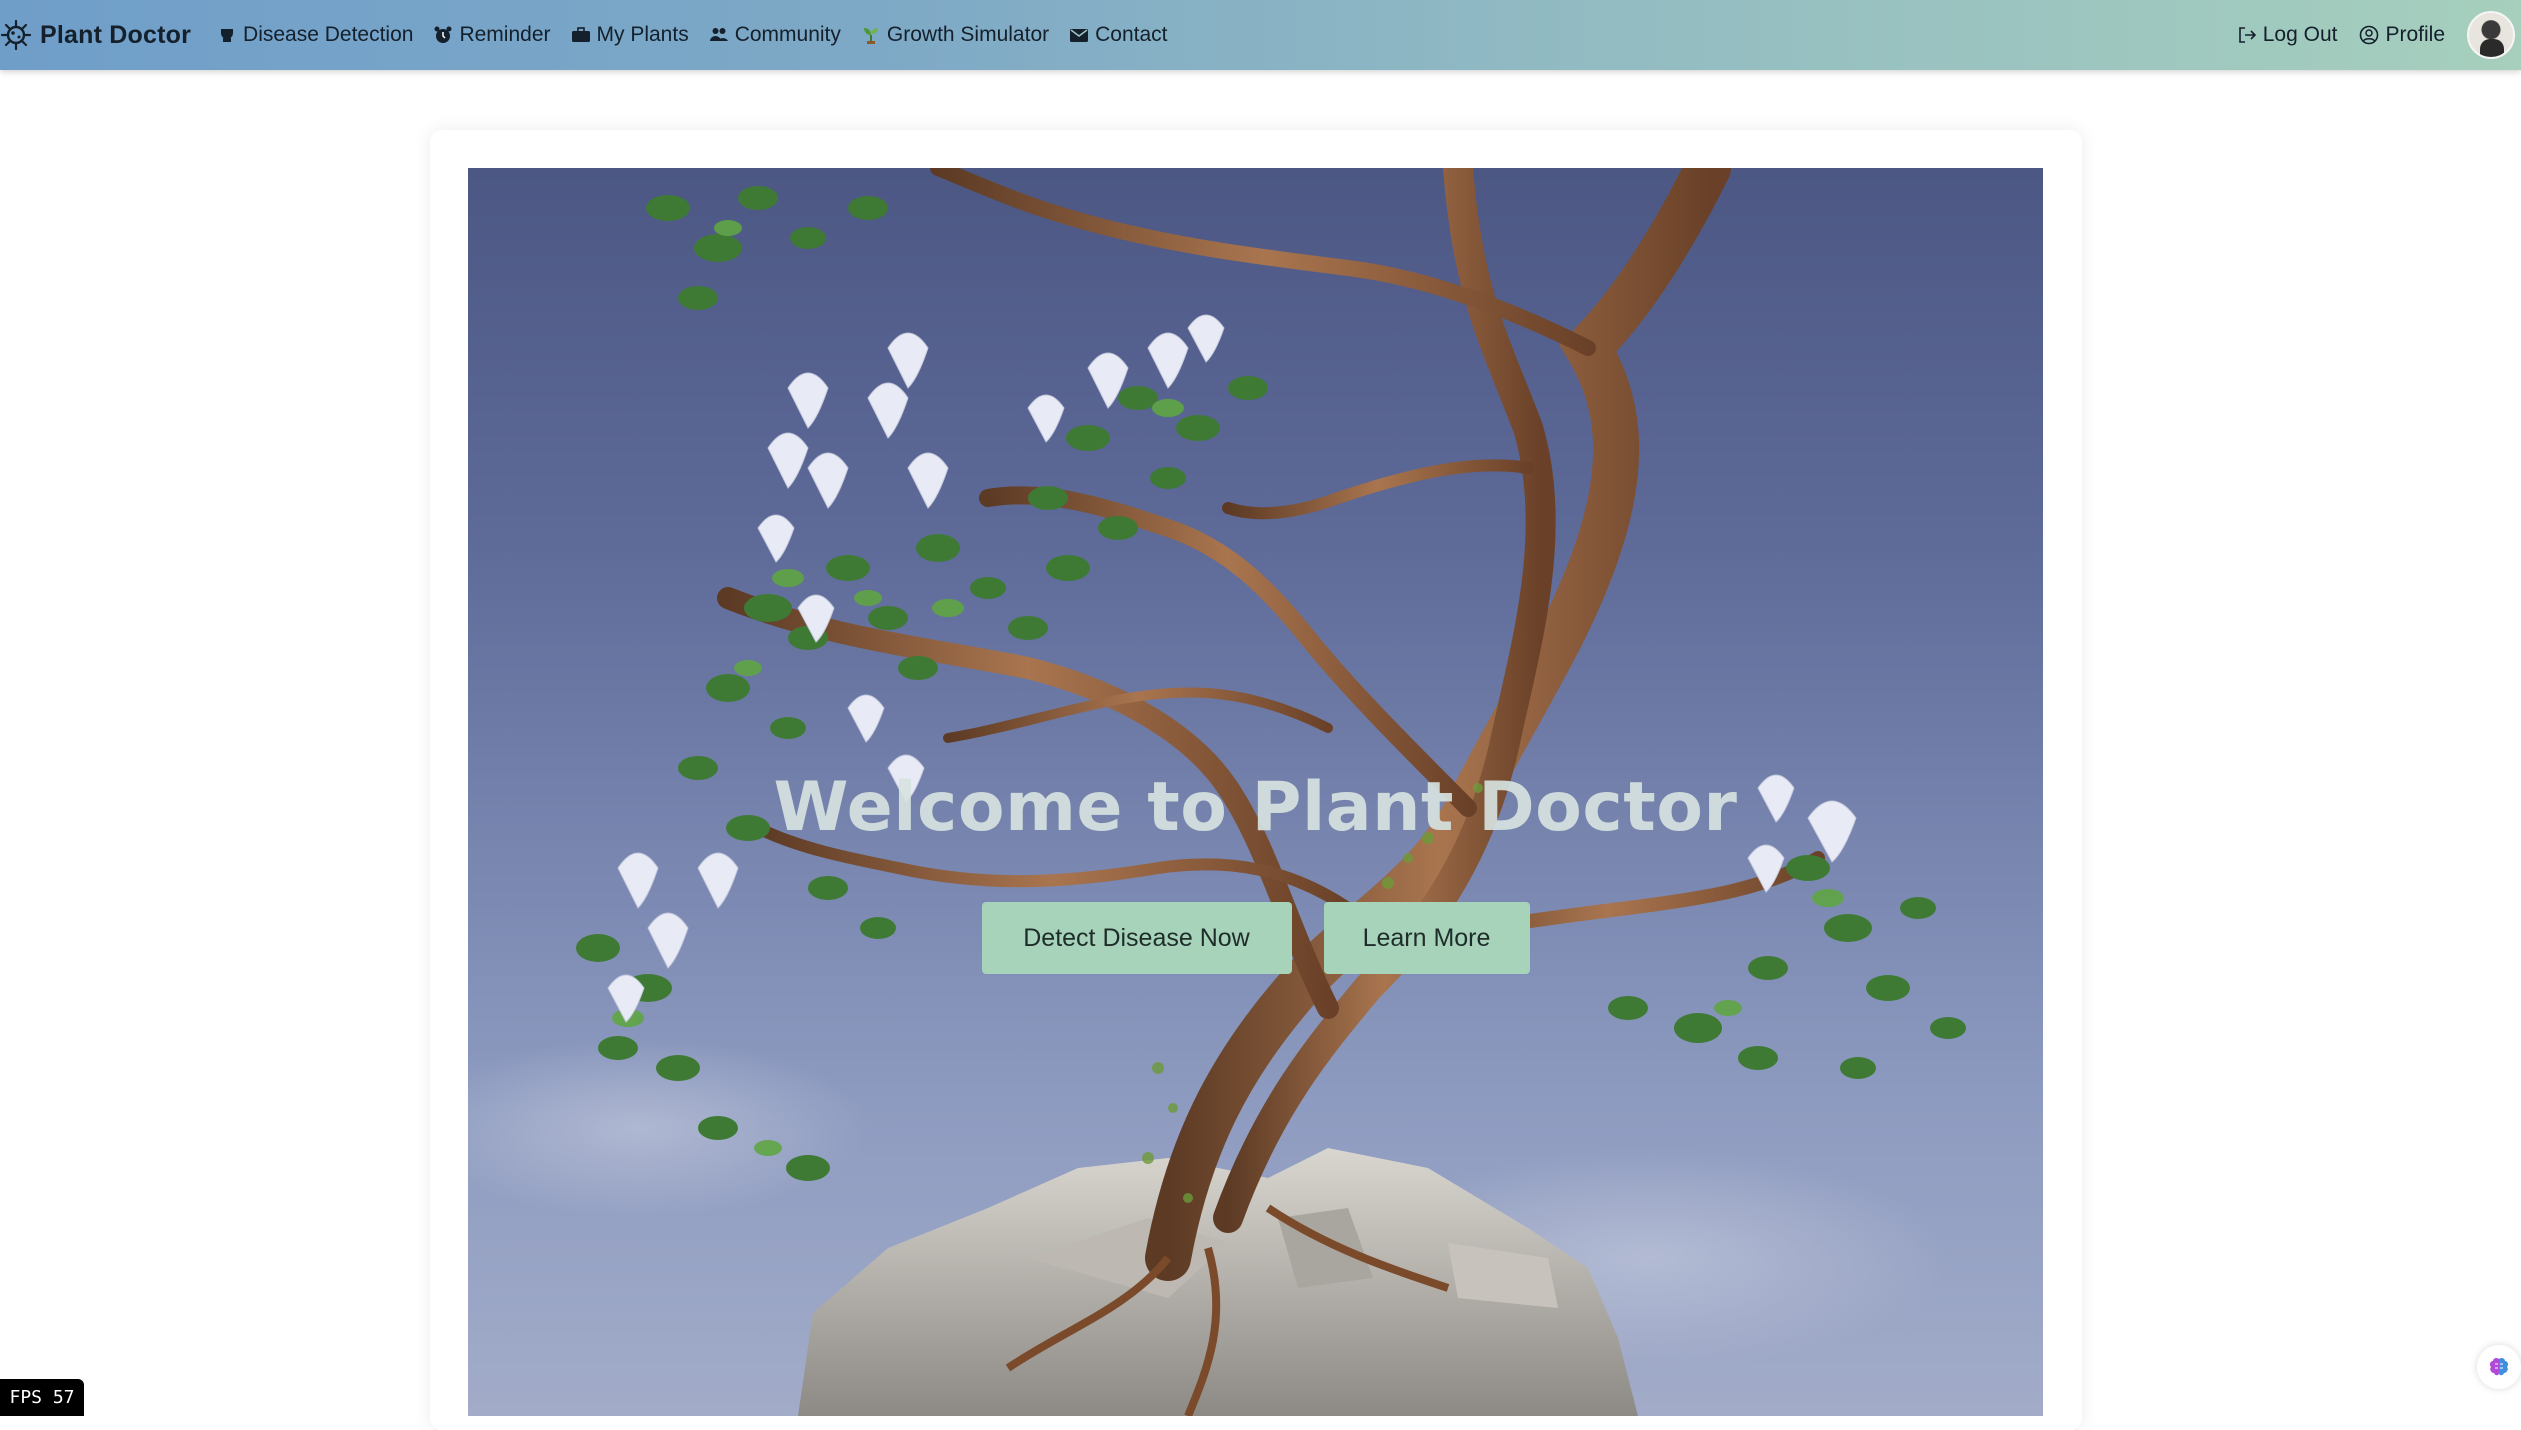  What do you see at coordinates (718, 34) in the screenshot?
I see `users-icon` at bounding box center [718, 34].